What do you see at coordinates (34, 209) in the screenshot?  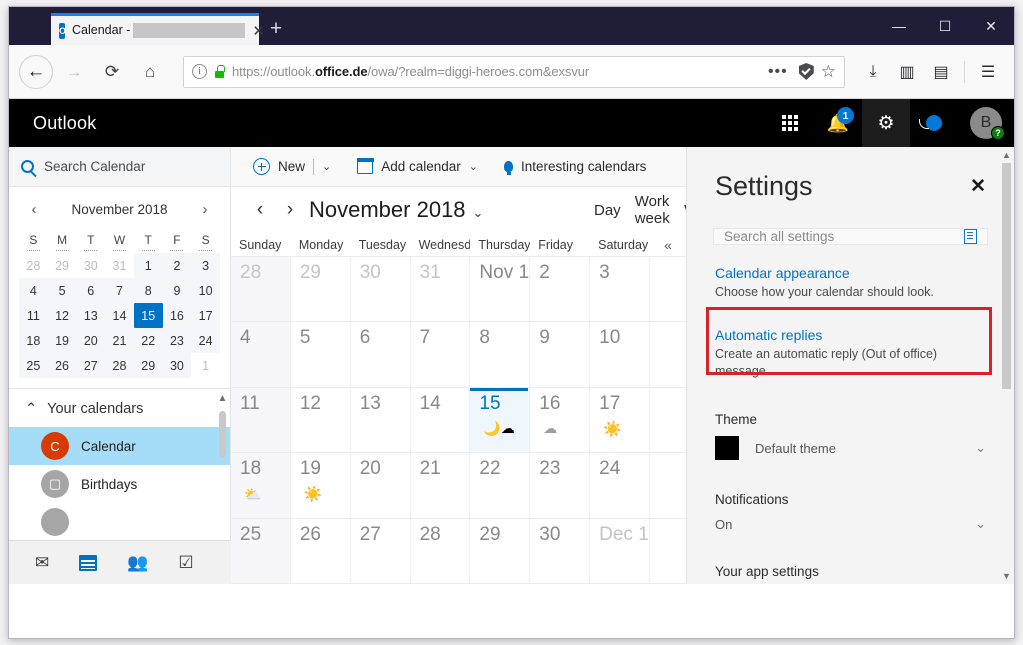 I see `mini-cal-prev-button: ‹` at bounding box center [34, 209].